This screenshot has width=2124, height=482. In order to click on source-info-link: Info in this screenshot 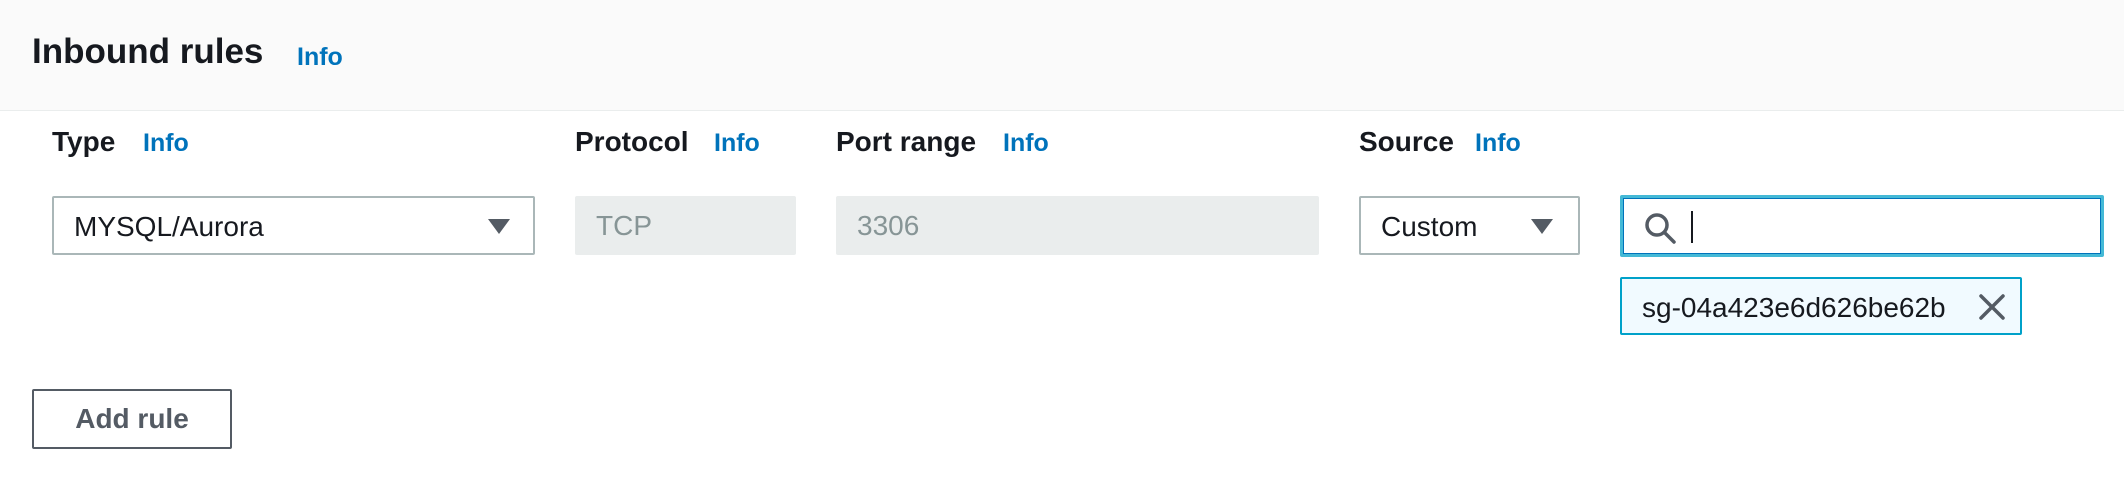, I will do `click(1498, 143)`.